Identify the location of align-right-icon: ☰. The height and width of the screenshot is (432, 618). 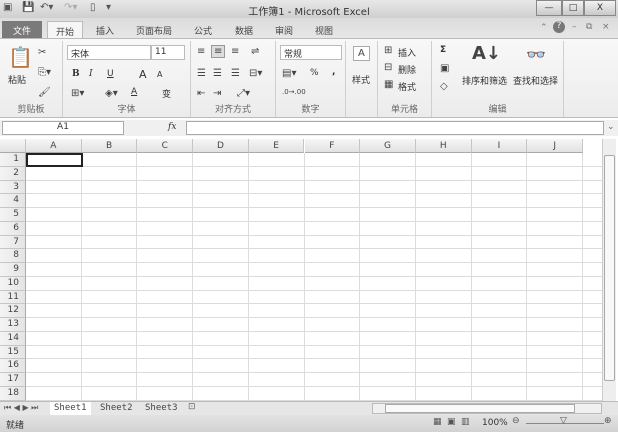
(235, 73).